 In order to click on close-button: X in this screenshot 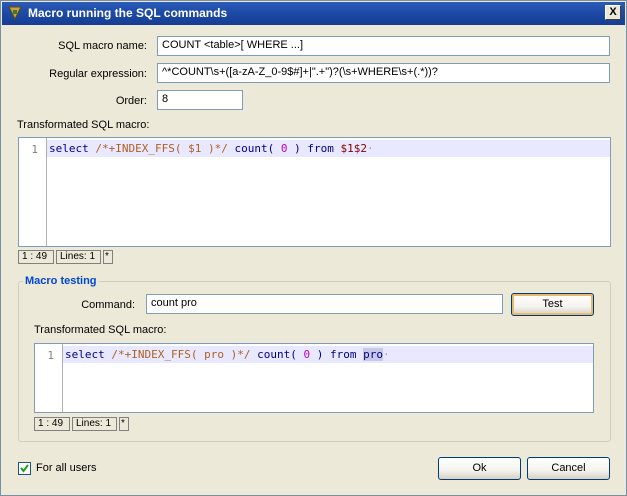, I will do `click(613, 12)`.